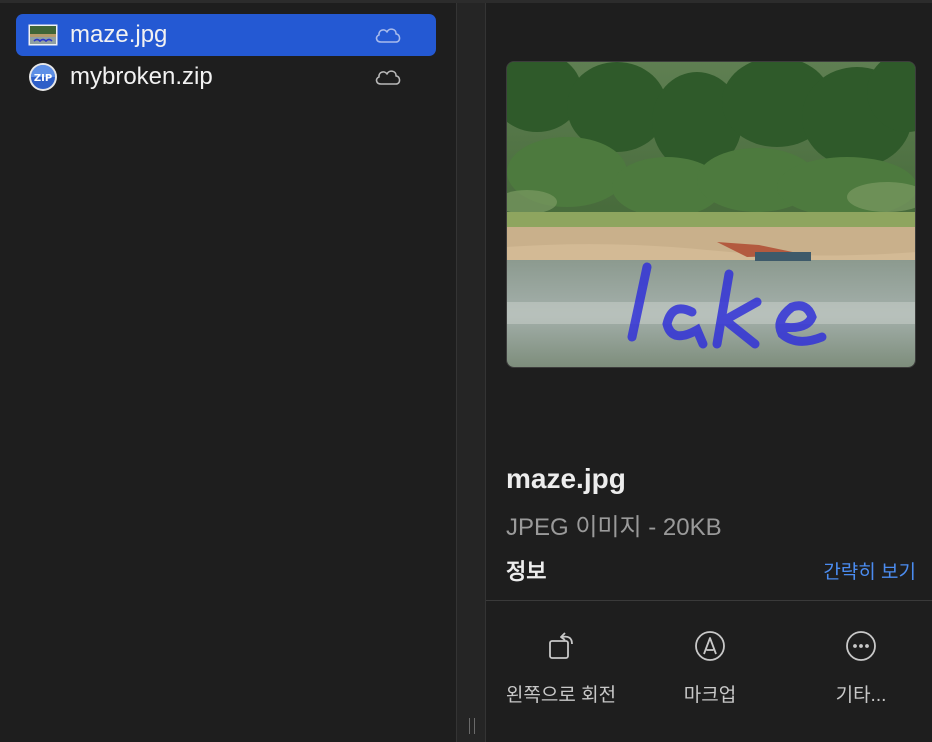 The width and height of the screenshot is (932, 742). Describe the element at coordinates (526, 571) in the screenshot. I see `info-section-heading: 정보` at that location.